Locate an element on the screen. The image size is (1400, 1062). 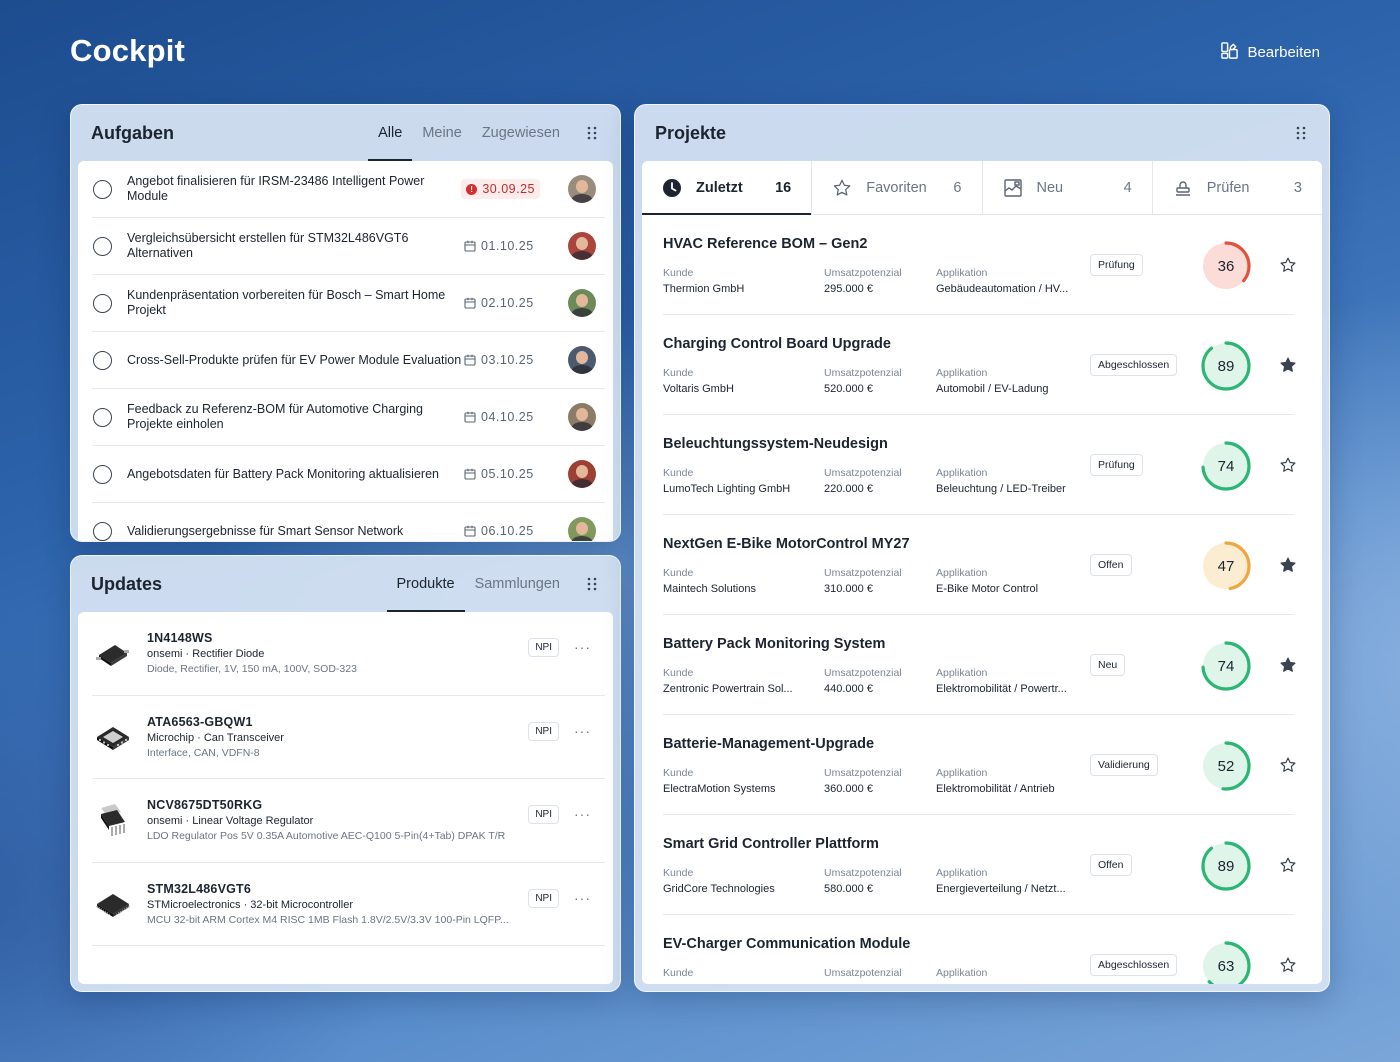
tab-favoriten: Favoriten 6 is located at coordinates (897, 187).